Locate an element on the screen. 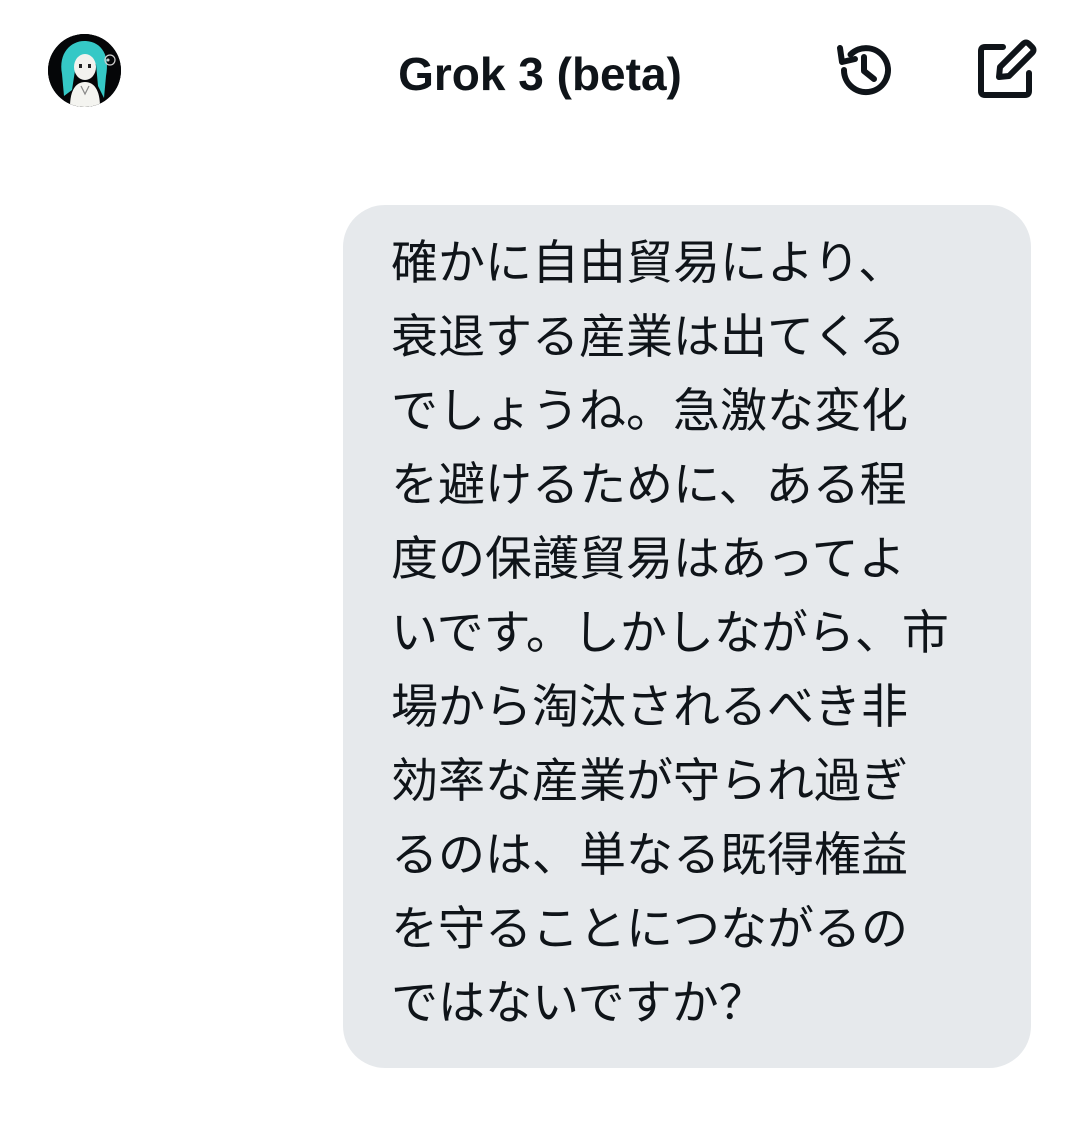 This screenshot has height=1127, width=1080. top-bar: Grok 3 (beta) is located at coordinates (540, 75).